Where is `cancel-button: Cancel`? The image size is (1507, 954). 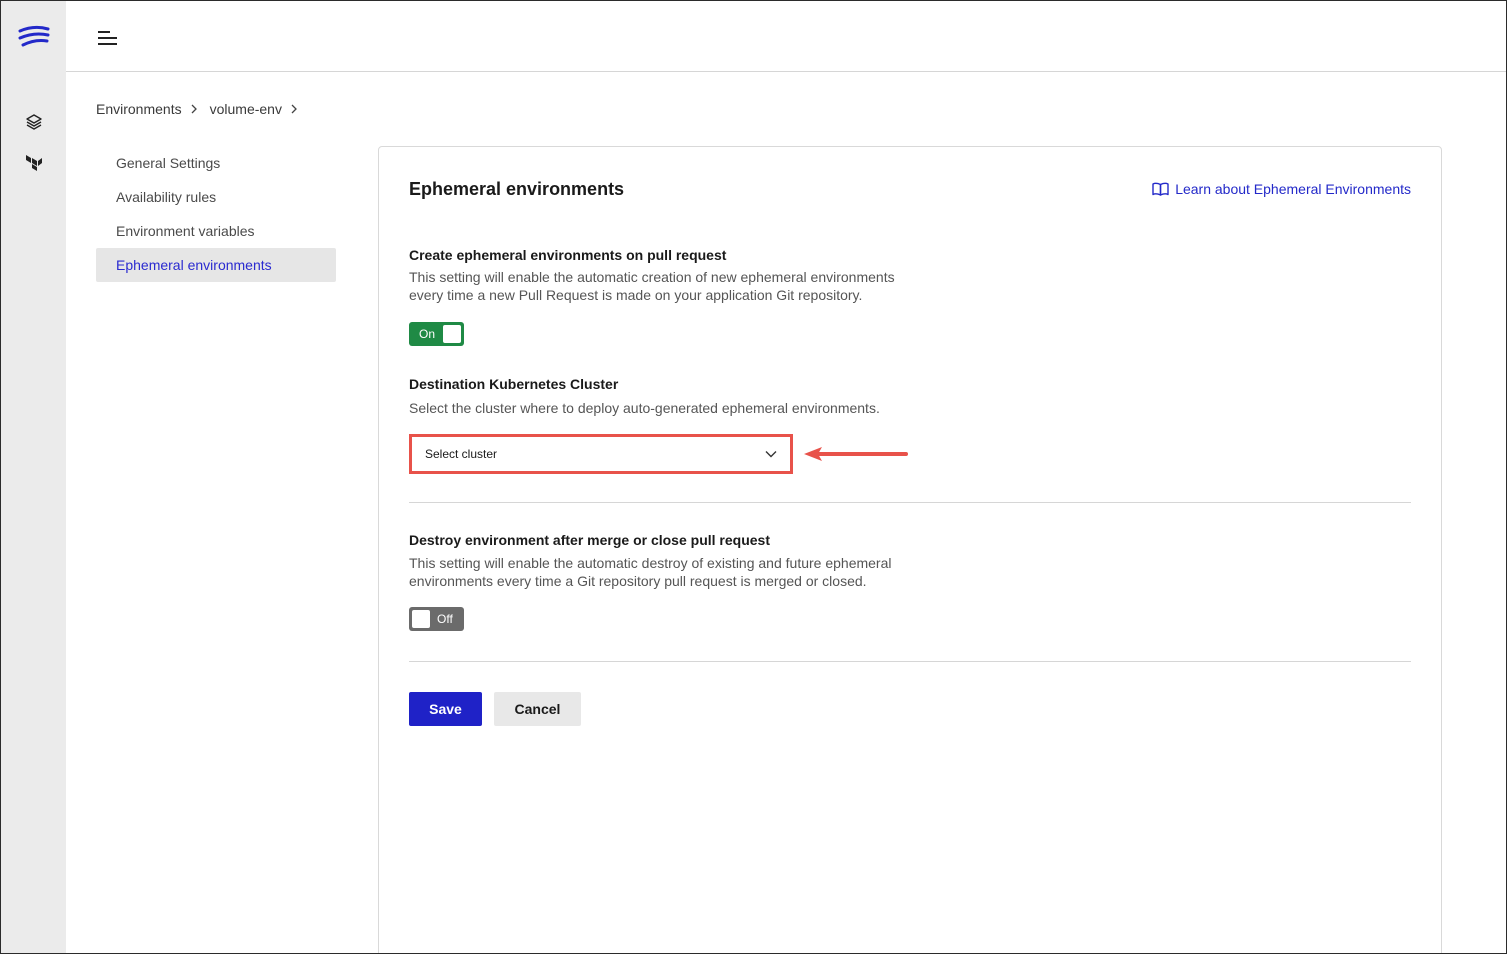
cancel-button: Cancel is located at coordinates (537, 709).